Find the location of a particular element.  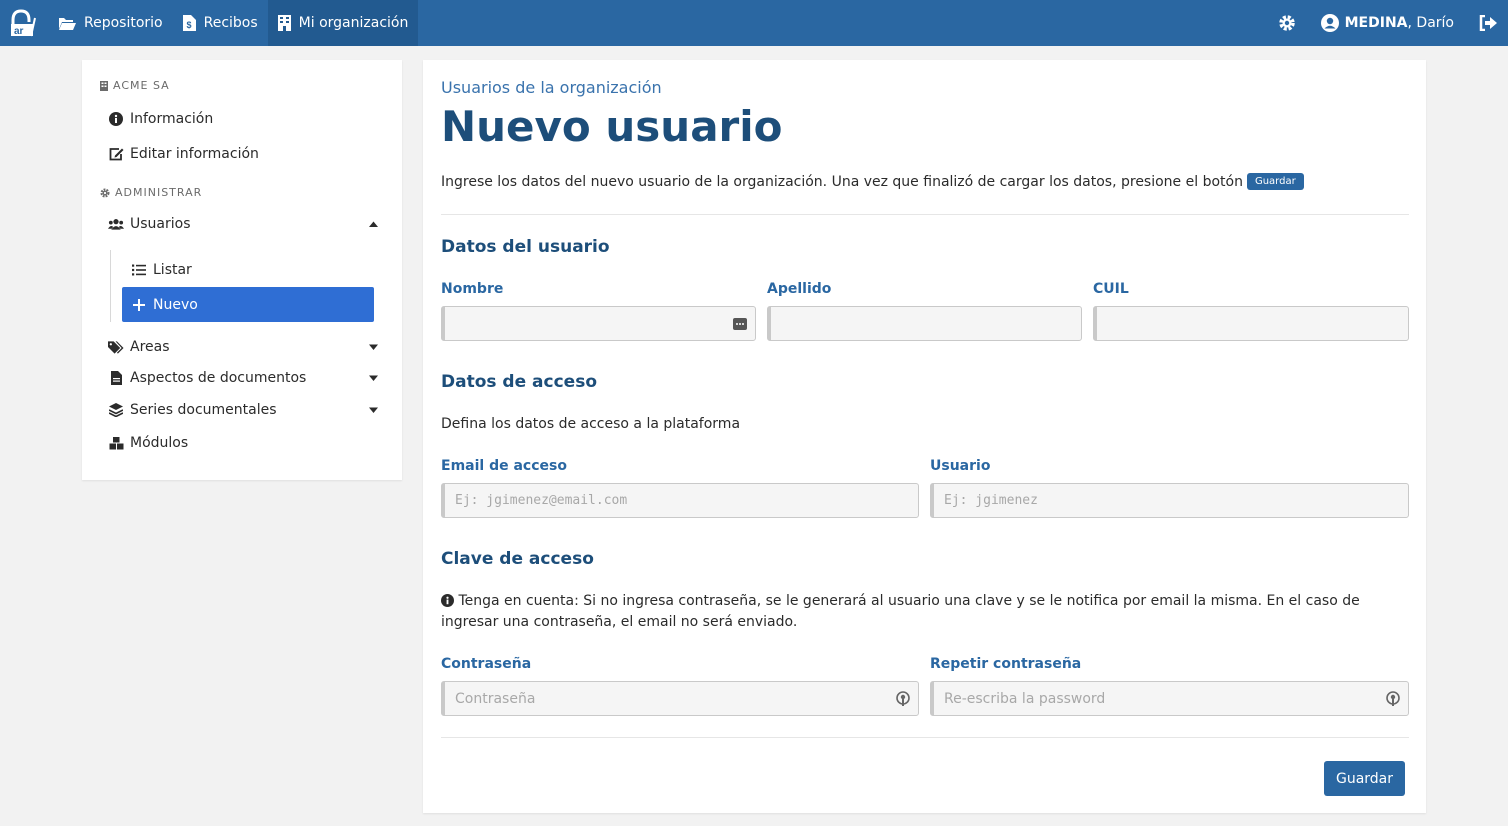

nombre-input is located at coordinates (598, 323).